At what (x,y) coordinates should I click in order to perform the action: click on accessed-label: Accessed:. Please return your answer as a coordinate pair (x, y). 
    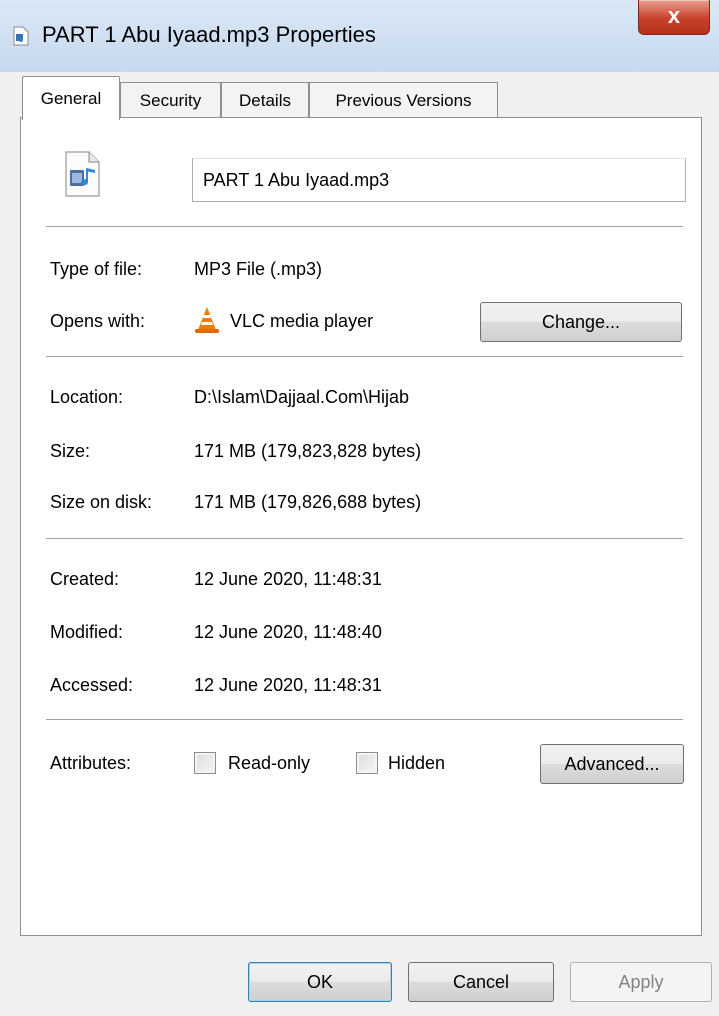
    Looking at the image, I should click on (92, 685).